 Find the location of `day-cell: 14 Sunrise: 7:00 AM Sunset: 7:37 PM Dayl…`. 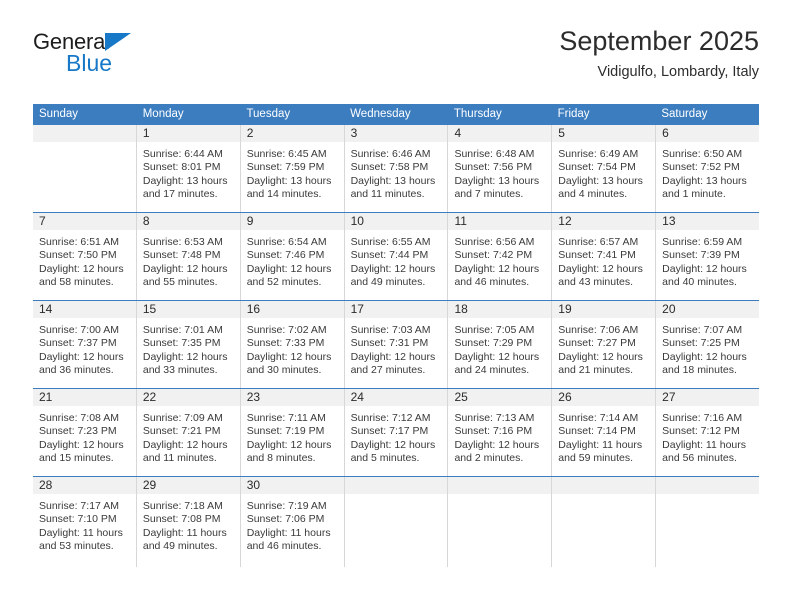

day-cell: 14 Sunrise: 7:00 AM Sunset: 7:37 PM Dayl… is located at coordinates (85, 344).